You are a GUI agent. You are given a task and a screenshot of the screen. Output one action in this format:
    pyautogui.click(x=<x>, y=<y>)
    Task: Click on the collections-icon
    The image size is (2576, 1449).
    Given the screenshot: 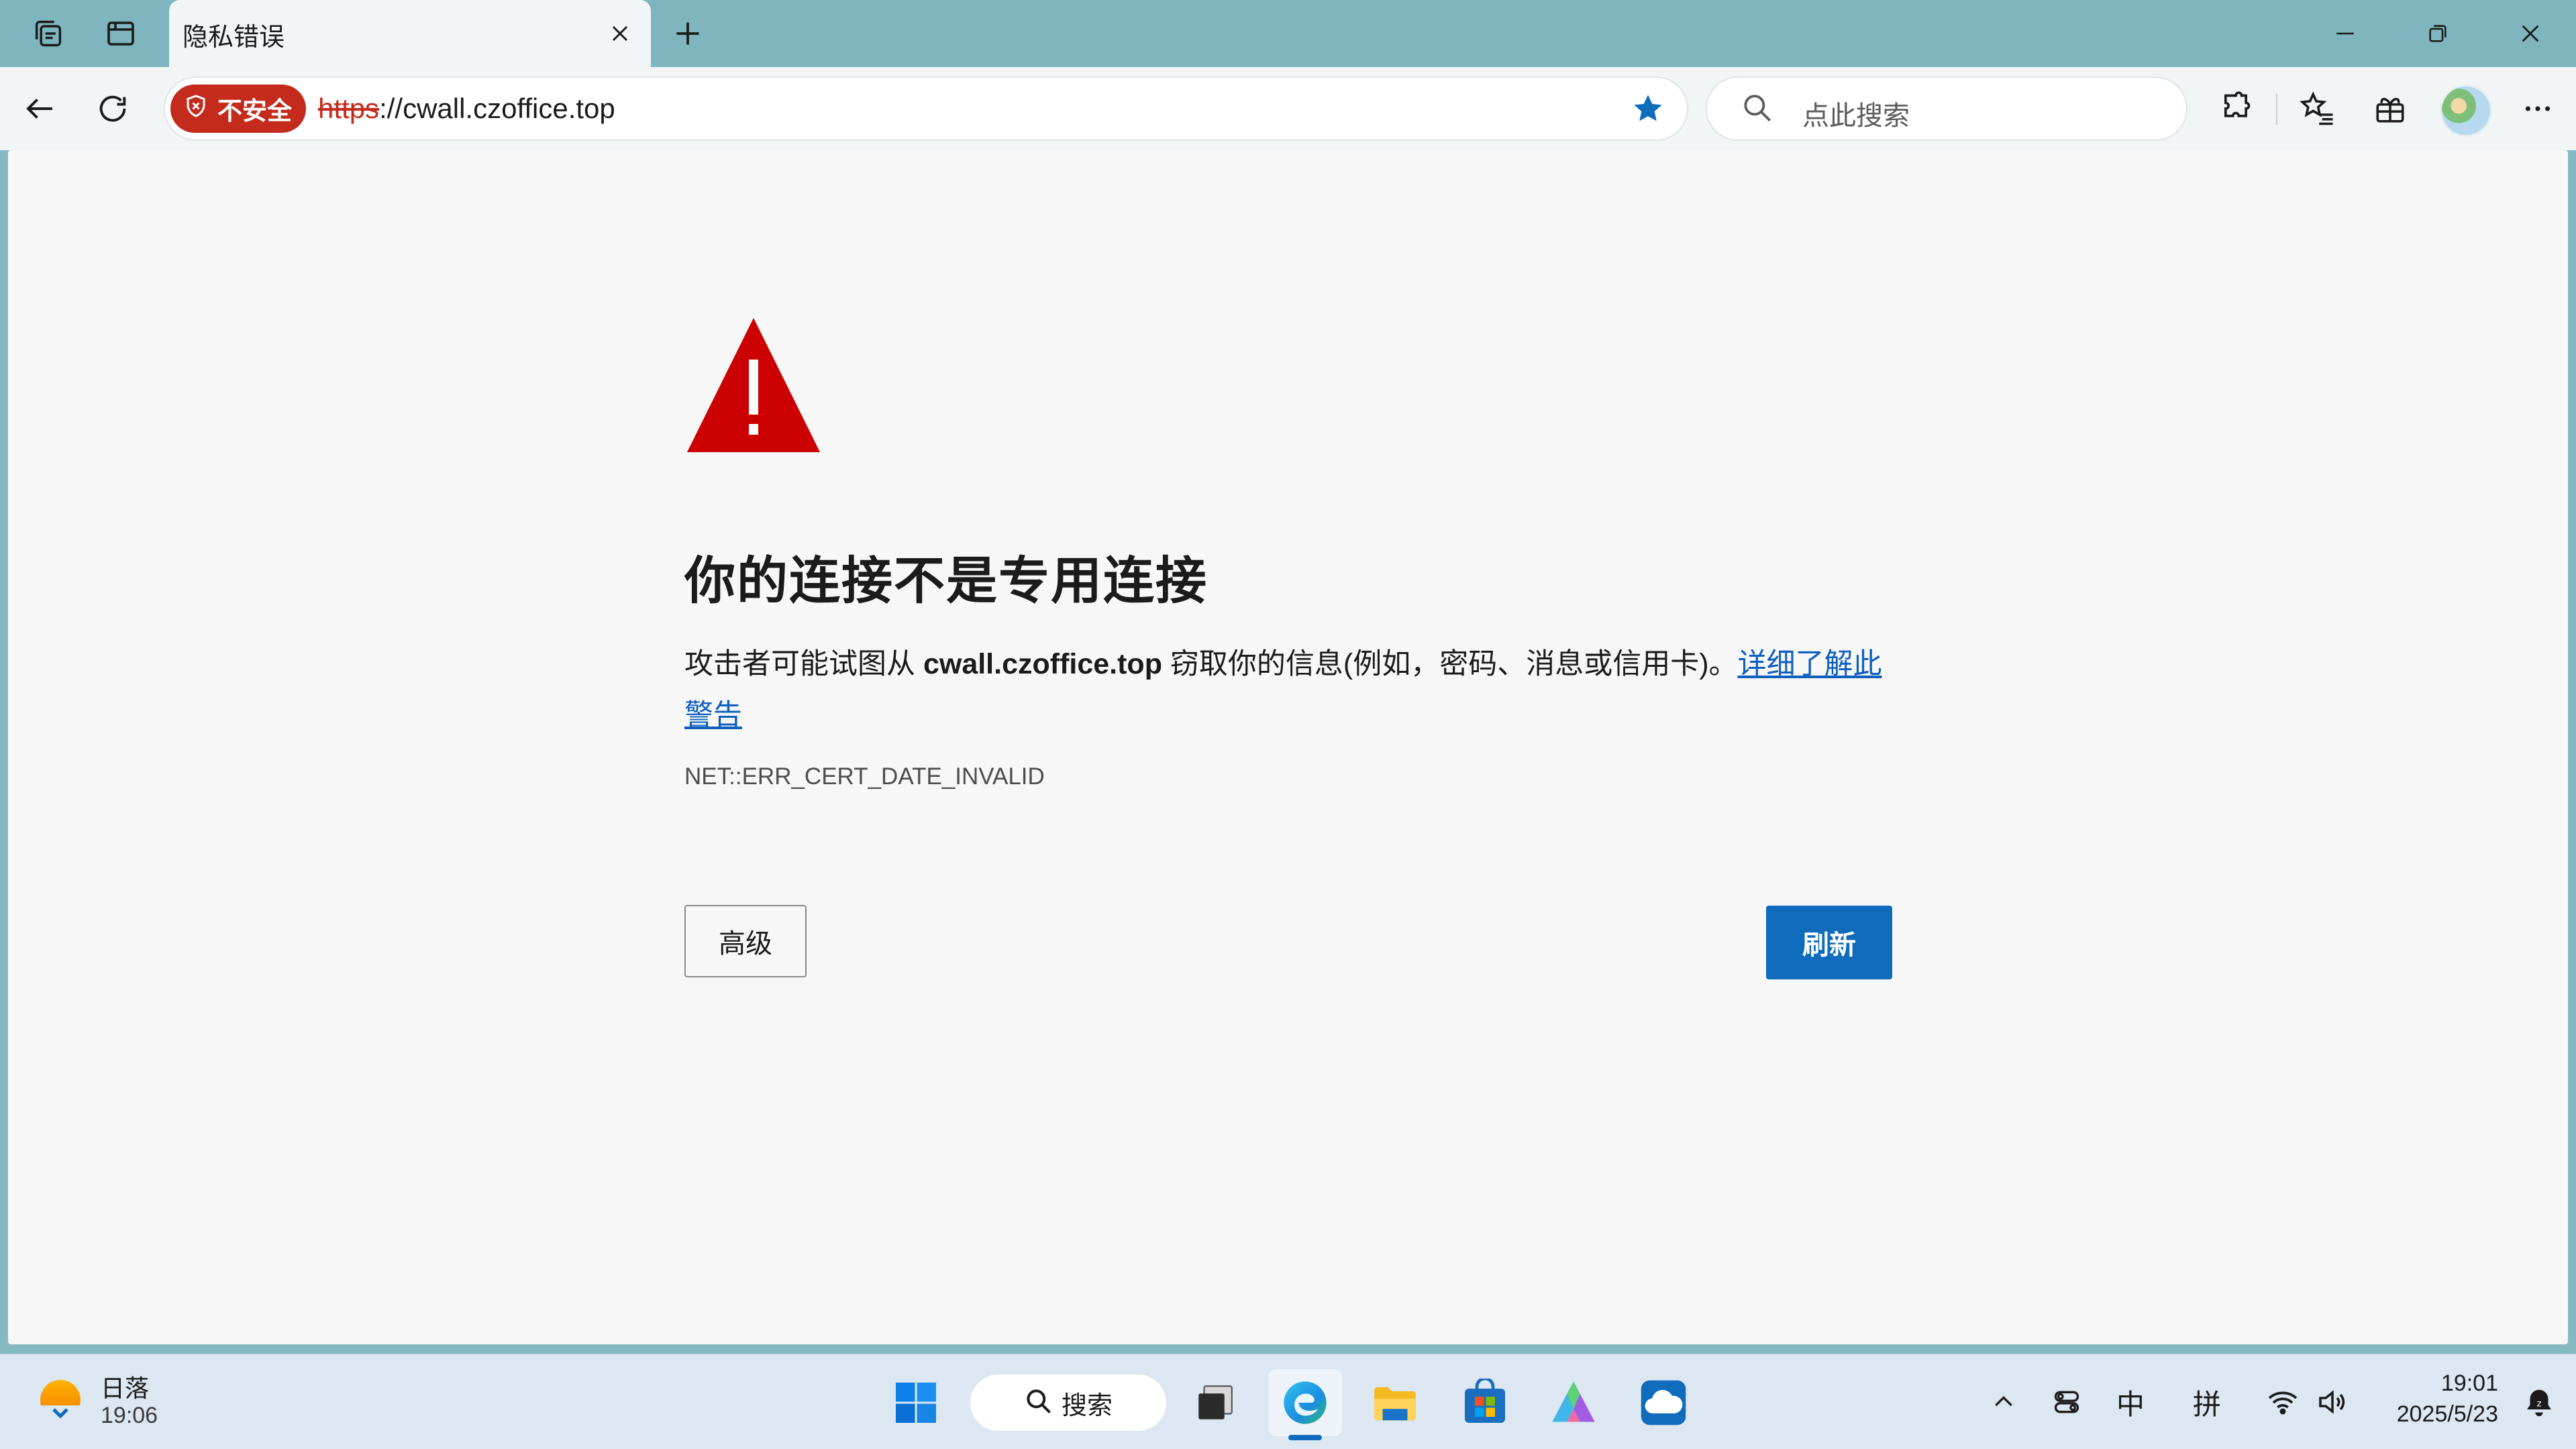 What is the action you would take?
    pyautogui.click(x=2390, y=109)
    